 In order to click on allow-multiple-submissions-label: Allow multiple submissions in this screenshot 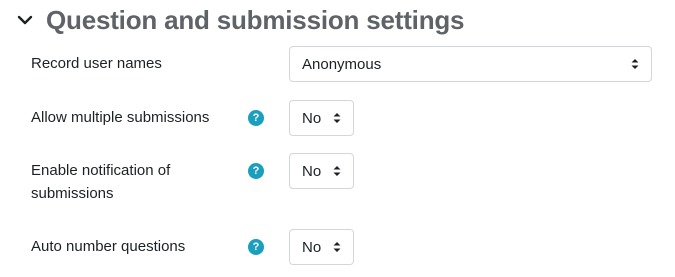, I will do `click(120, 117)`.